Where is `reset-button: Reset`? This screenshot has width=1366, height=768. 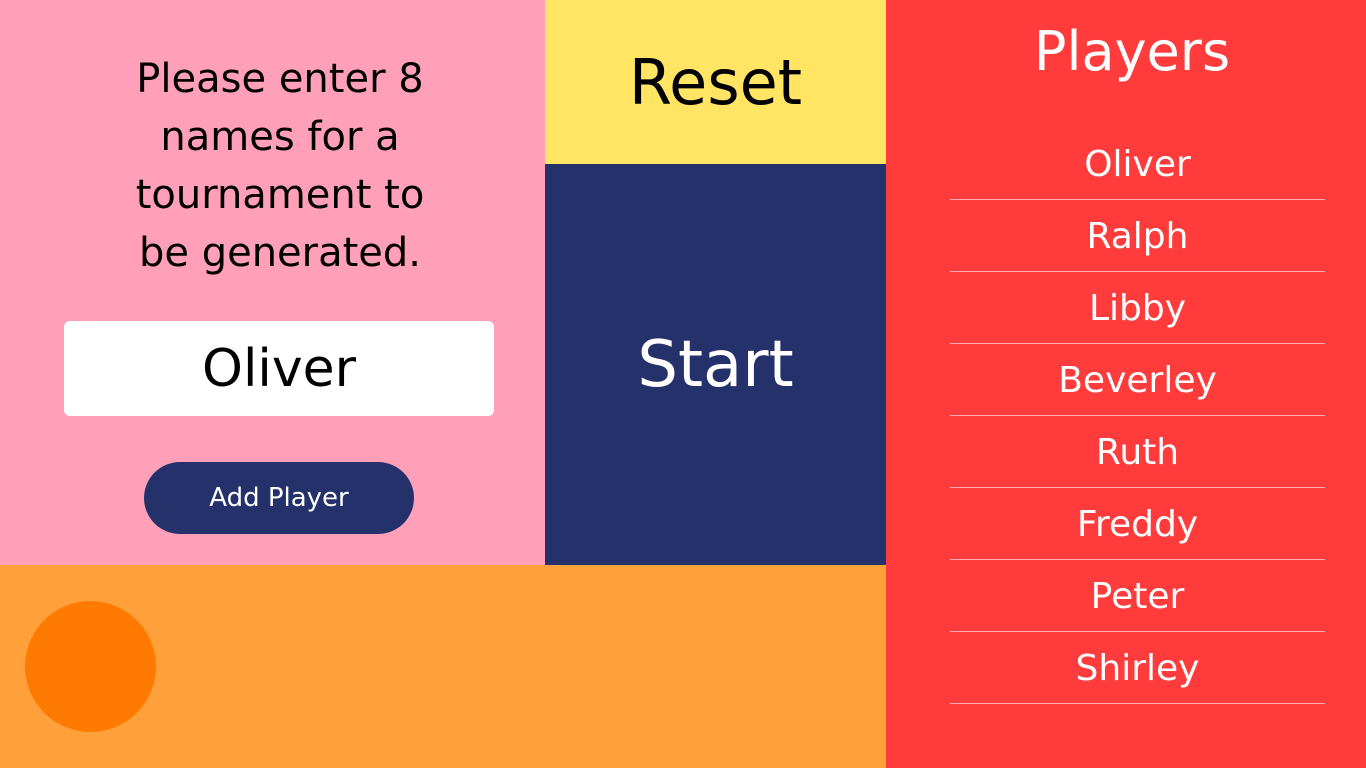
reset-button: Reset is located at coordinates (715, 82).